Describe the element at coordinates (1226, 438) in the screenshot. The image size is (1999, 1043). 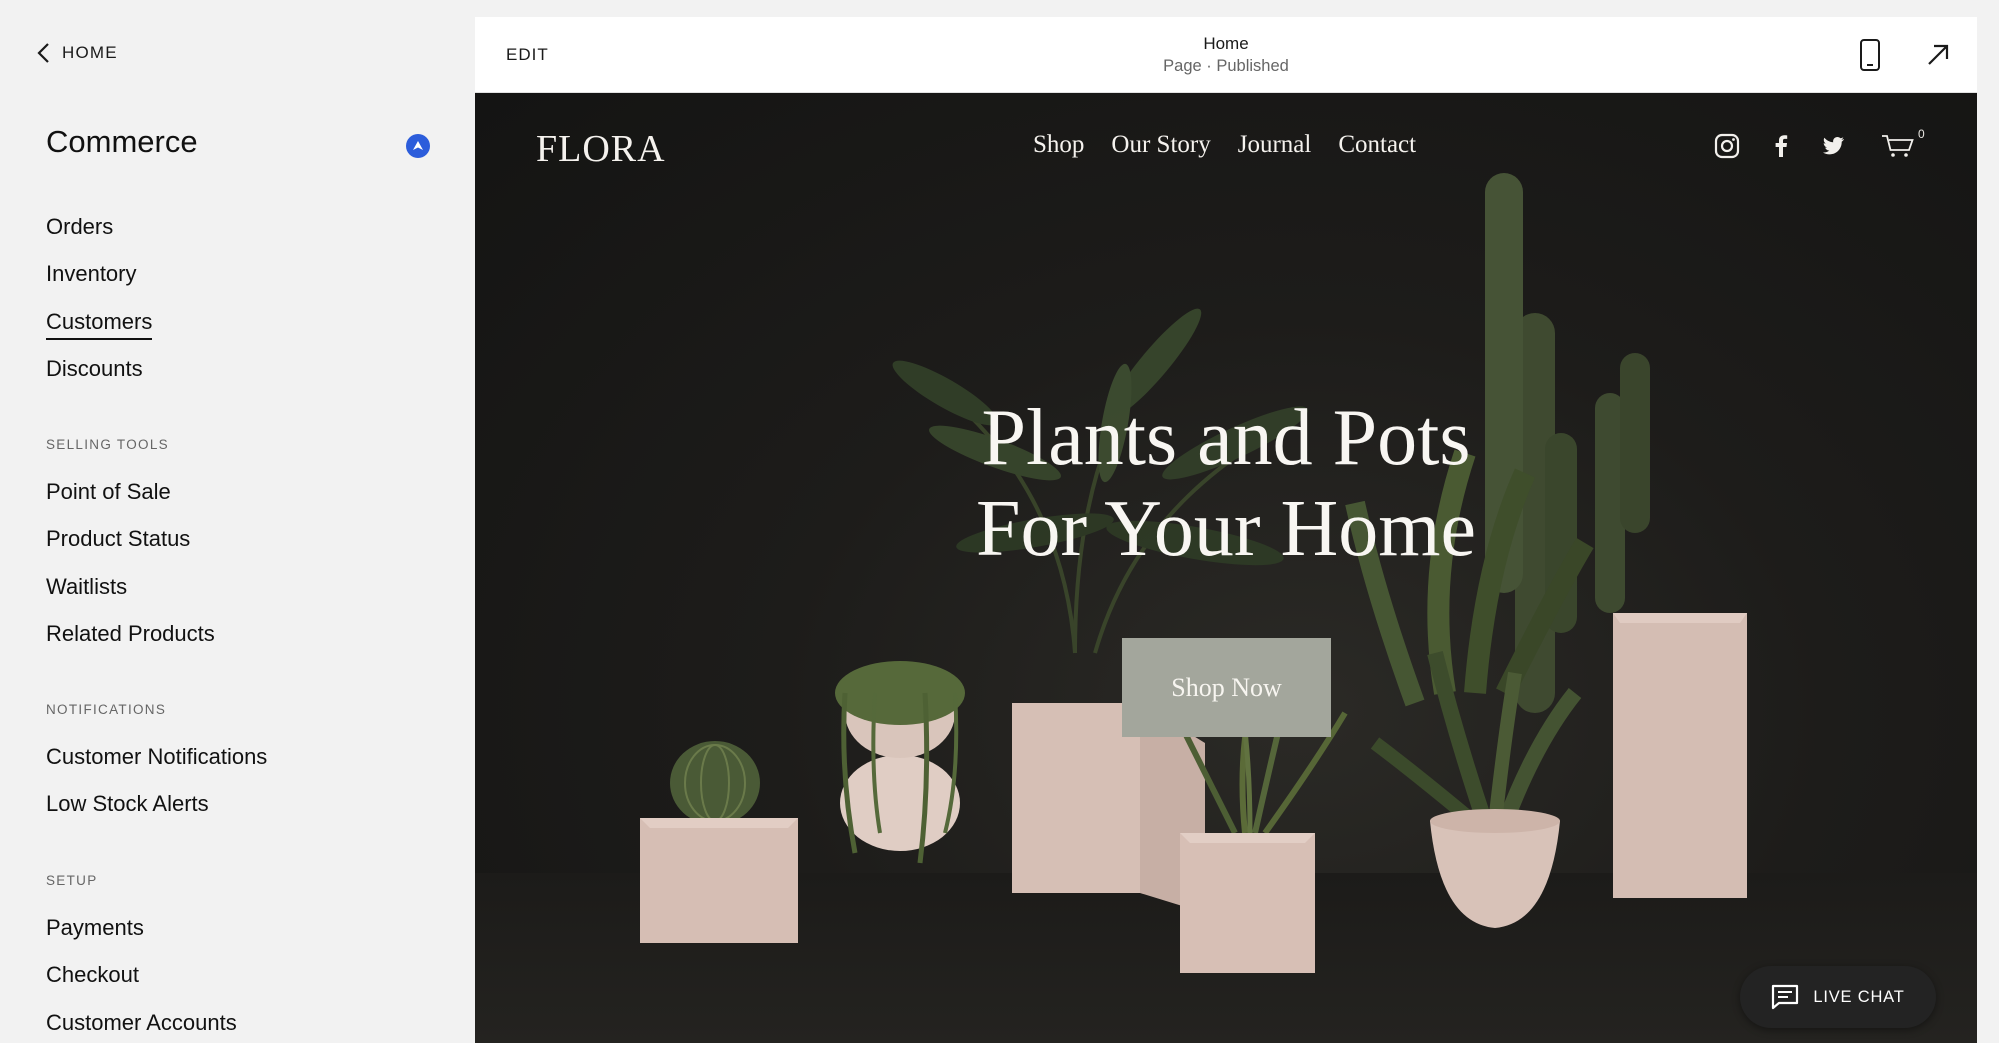
I see `hero-title-line1: Plants and Pots` at that location.